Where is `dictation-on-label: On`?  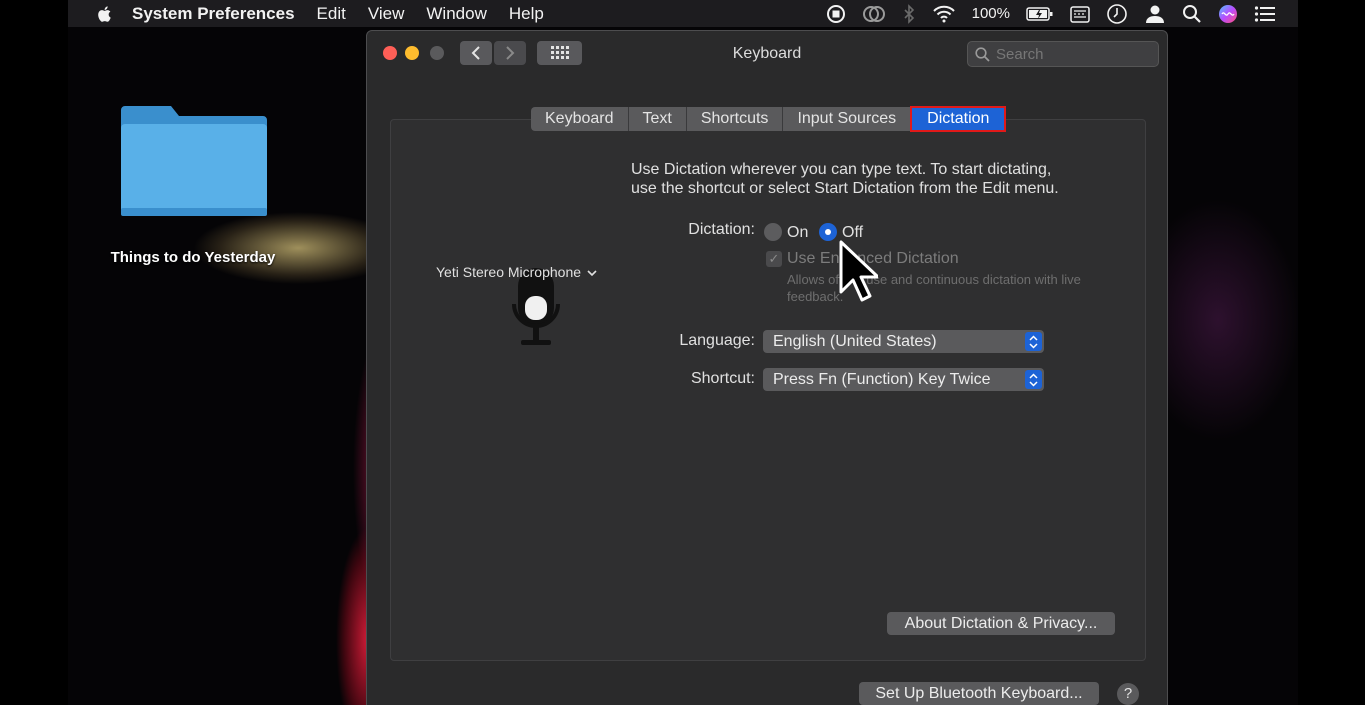 dictation-on-label: On is located at coordinates (797, 233).